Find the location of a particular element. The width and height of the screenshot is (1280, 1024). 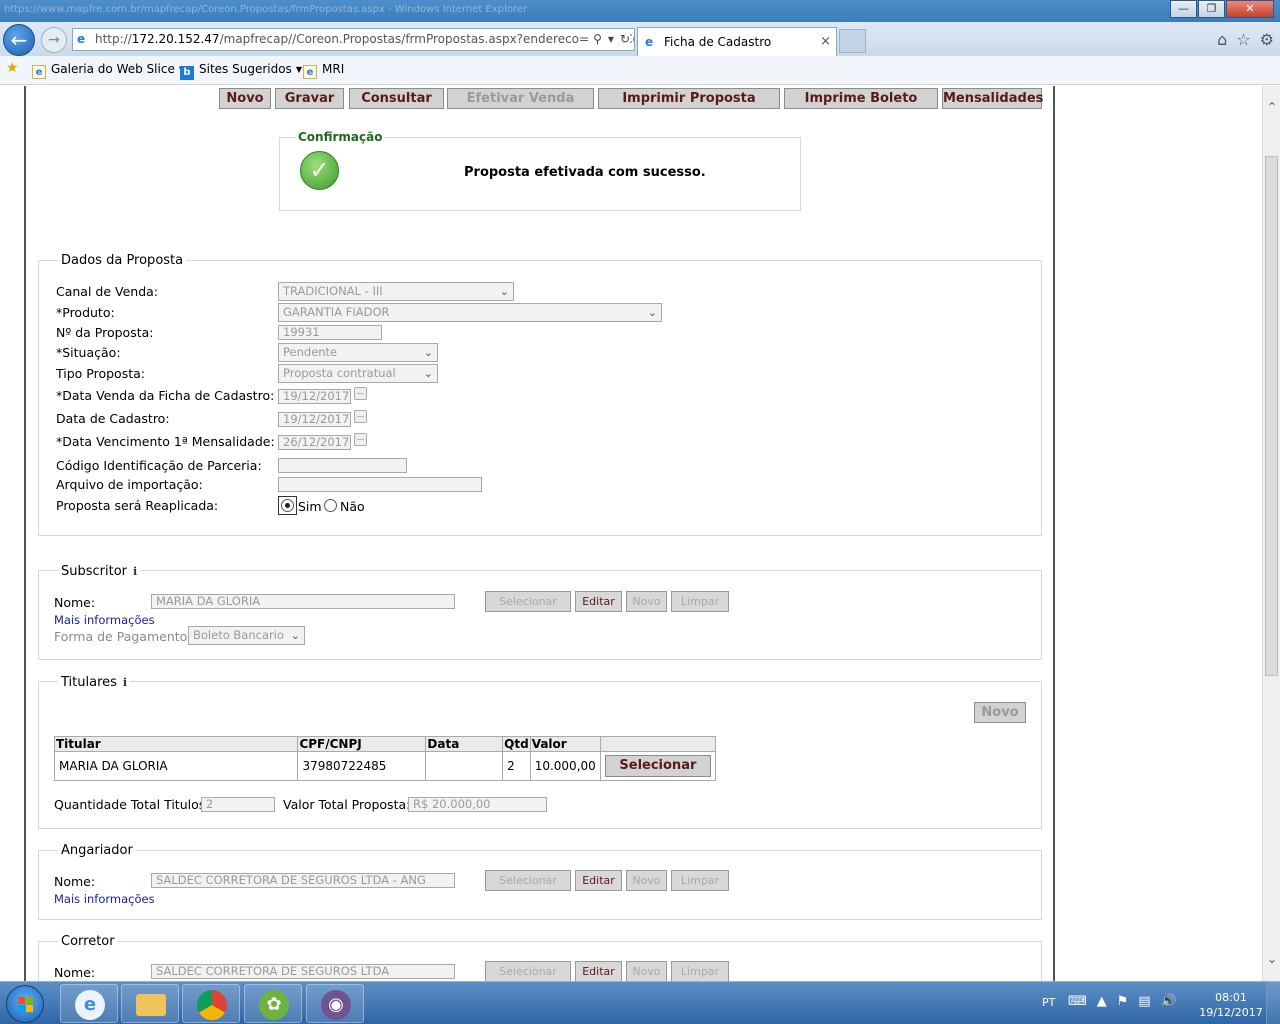

angariador-nome-input: SALDEC CORRETORA DE SEGUROS LTDA - ANG is located at coordinates (303, 880).